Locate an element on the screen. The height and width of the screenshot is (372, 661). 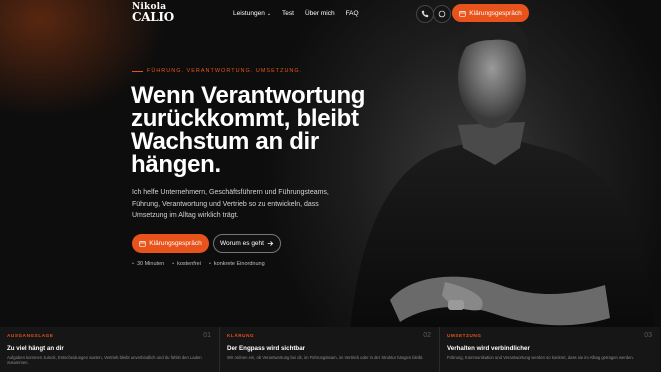
secondary-cta-button: Worum es geht is located at coordinates (247, 243).